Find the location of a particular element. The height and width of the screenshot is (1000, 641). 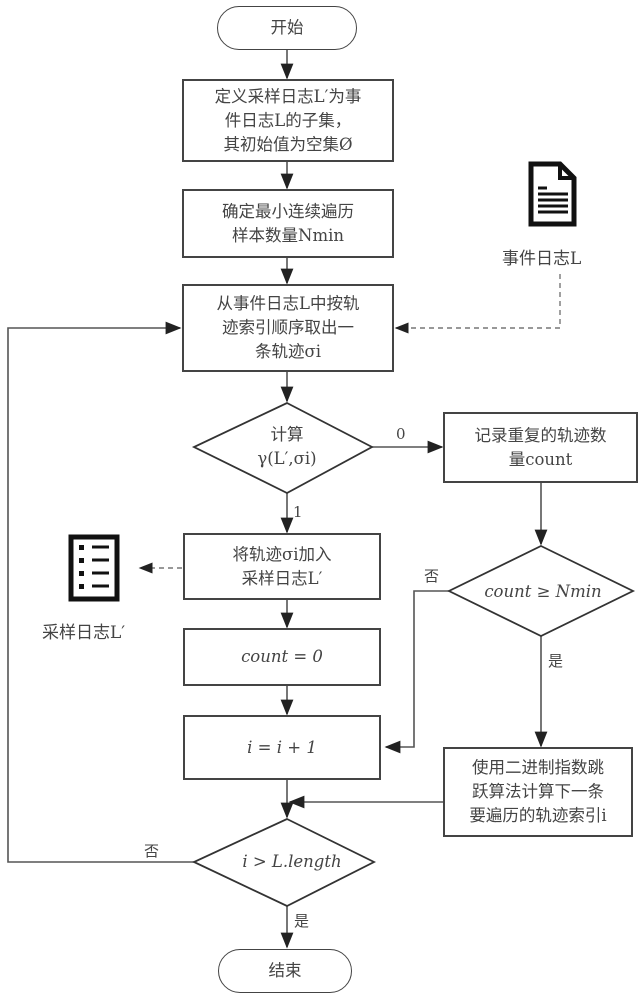

sample-log-label: 采样日志L′ is located at coordinates (84, 633).